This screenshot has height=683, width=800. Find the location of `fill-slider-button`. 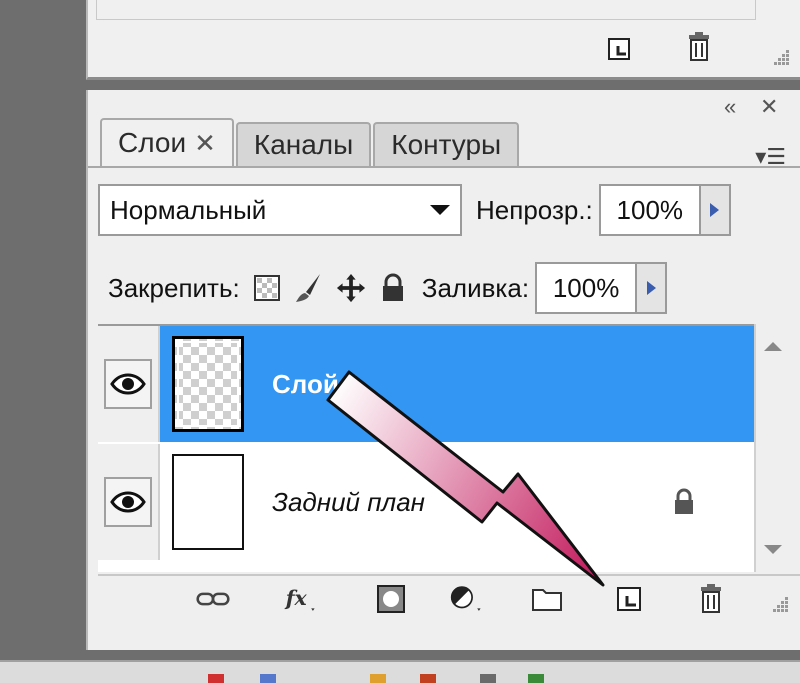

fill-slider-button is located at coordinates (652, 288).